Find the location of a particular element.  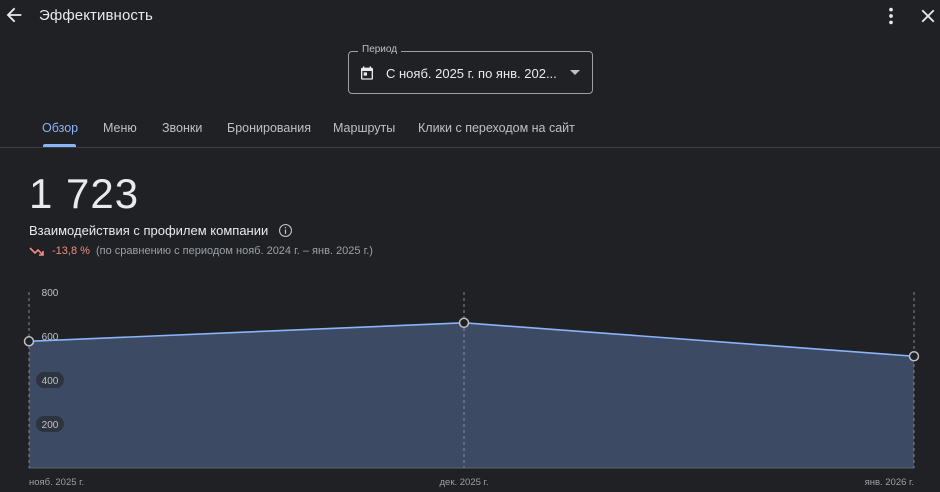

metric-value: 1 723 is located at coordinates (84, 193).